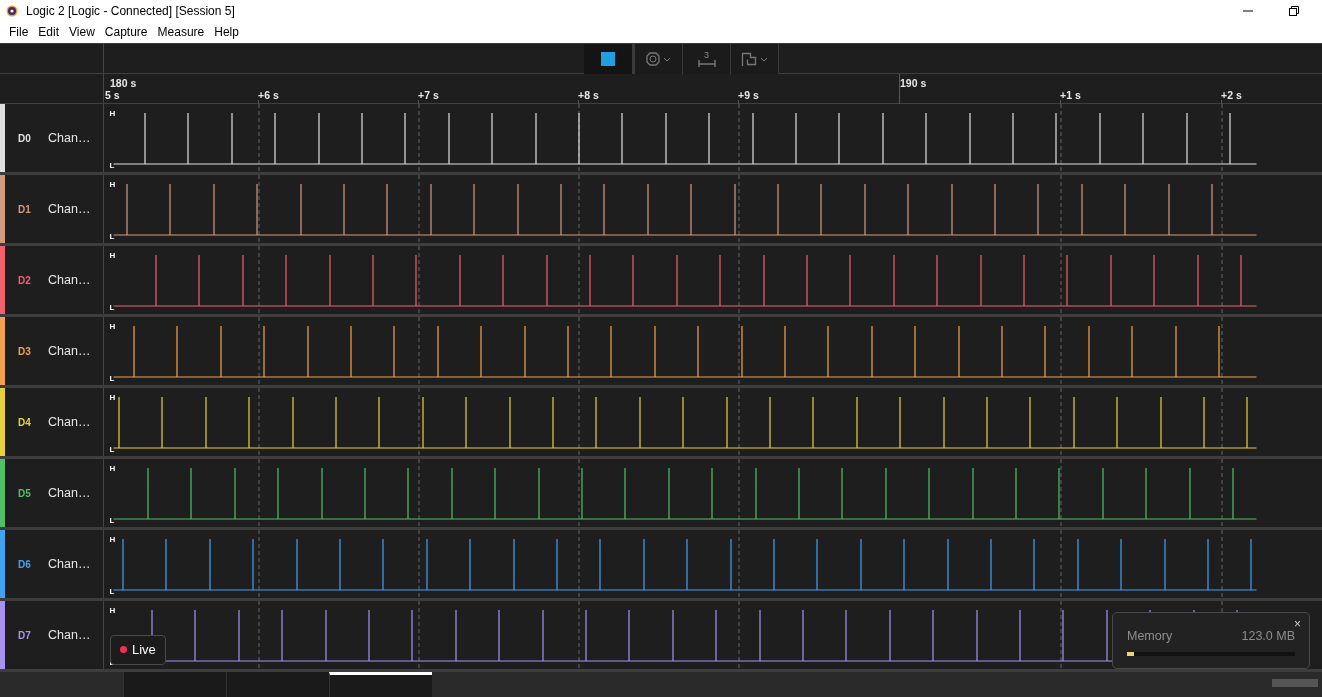 This screenshot has height=697, width=1322. Describe the element at coordinates (25, 209) in the screenshot. I see `channel-id: D1` at that location.